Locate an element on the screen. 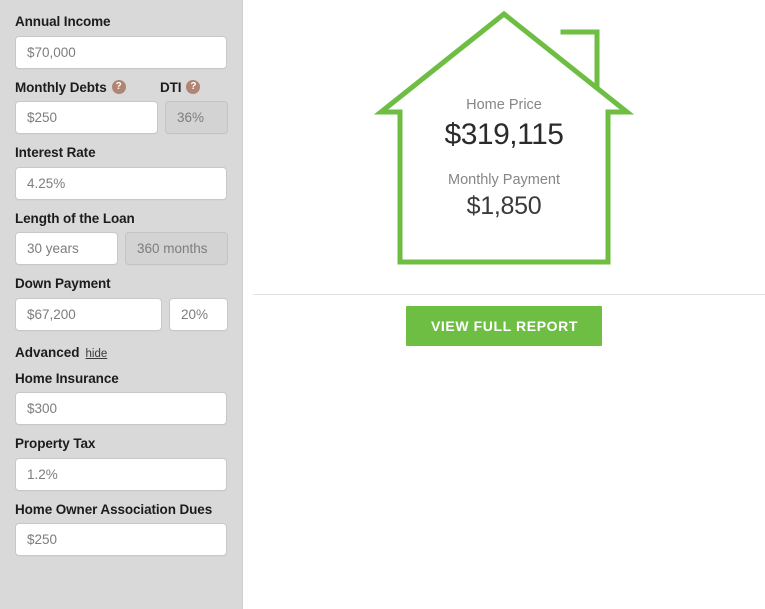  advanced-hide-toggle: hide is located at coordinates (97, 354).